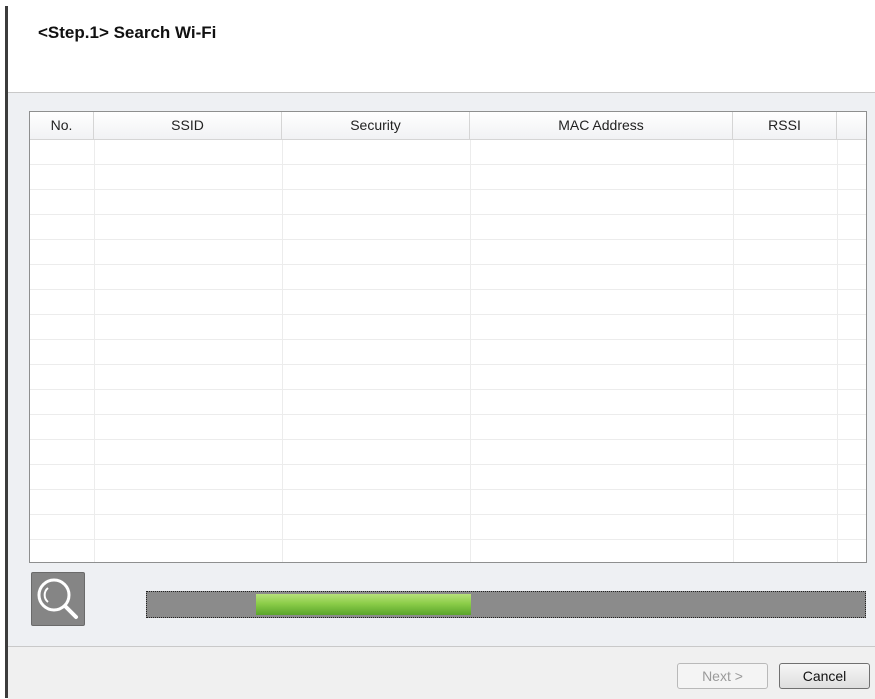 The width and height of the screenshot is (875, 699). I want to click on window-edge, so click(4, 349).